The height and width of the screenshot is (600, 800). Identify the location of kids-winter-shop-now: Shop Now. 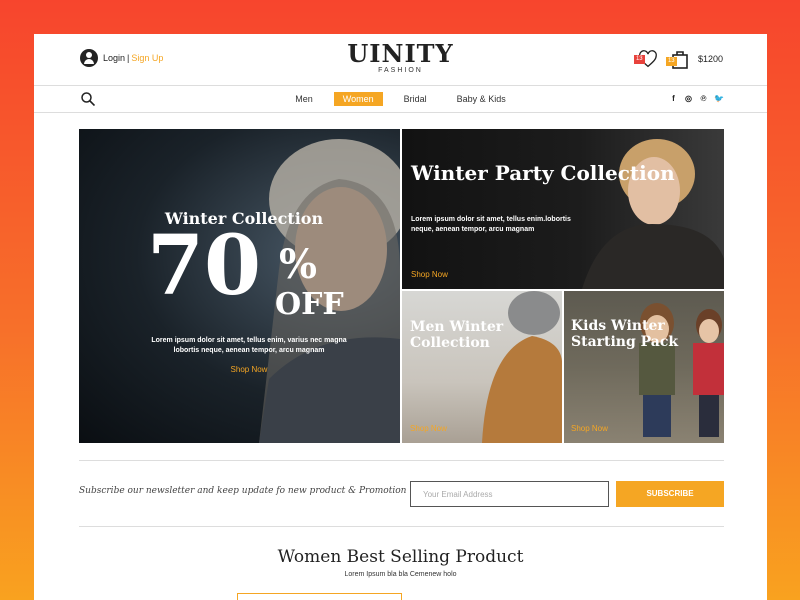
(589, 428).